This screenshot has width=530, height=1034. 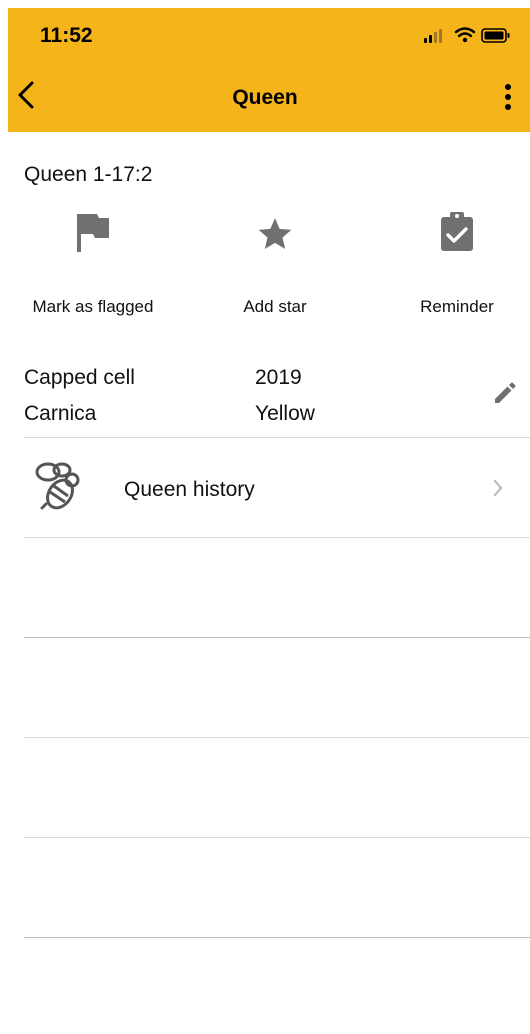 I want to click on reminder-button: Reminder, so click(x=456, y=265).